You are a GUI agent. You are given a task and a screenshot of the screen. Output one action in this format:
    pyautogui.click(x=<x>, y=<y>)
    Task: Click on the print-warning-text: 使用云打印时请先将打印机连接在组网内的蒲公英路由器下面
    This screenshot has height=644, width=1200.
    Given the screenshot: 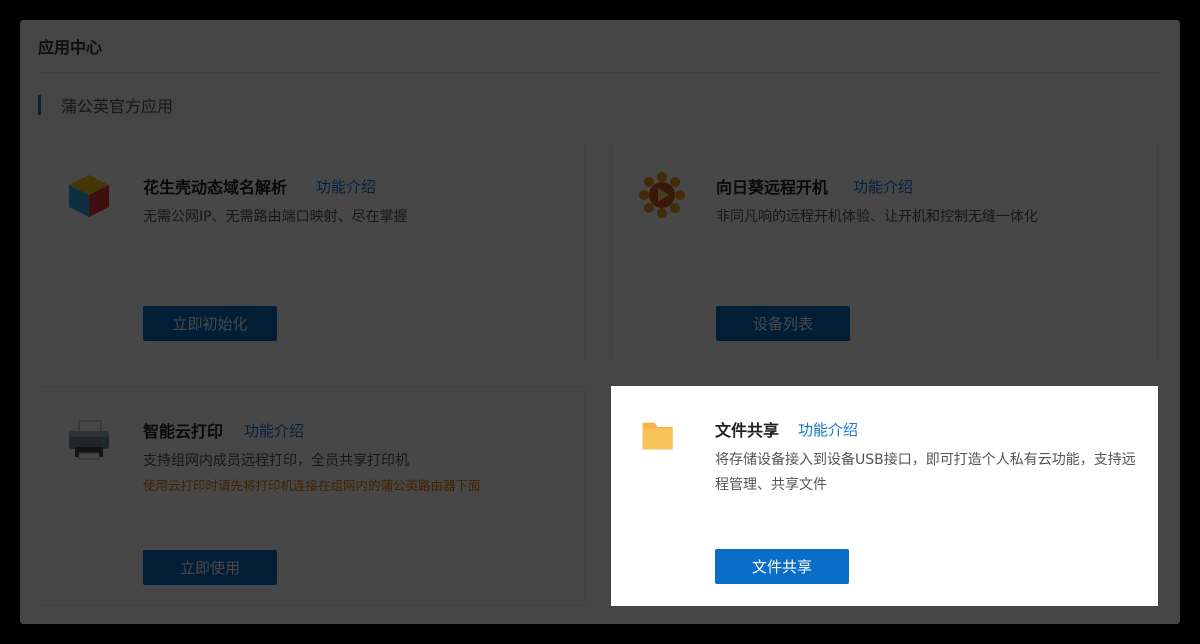 What is the action you would take?
    pyautogui.click(x=312, y=485)
    